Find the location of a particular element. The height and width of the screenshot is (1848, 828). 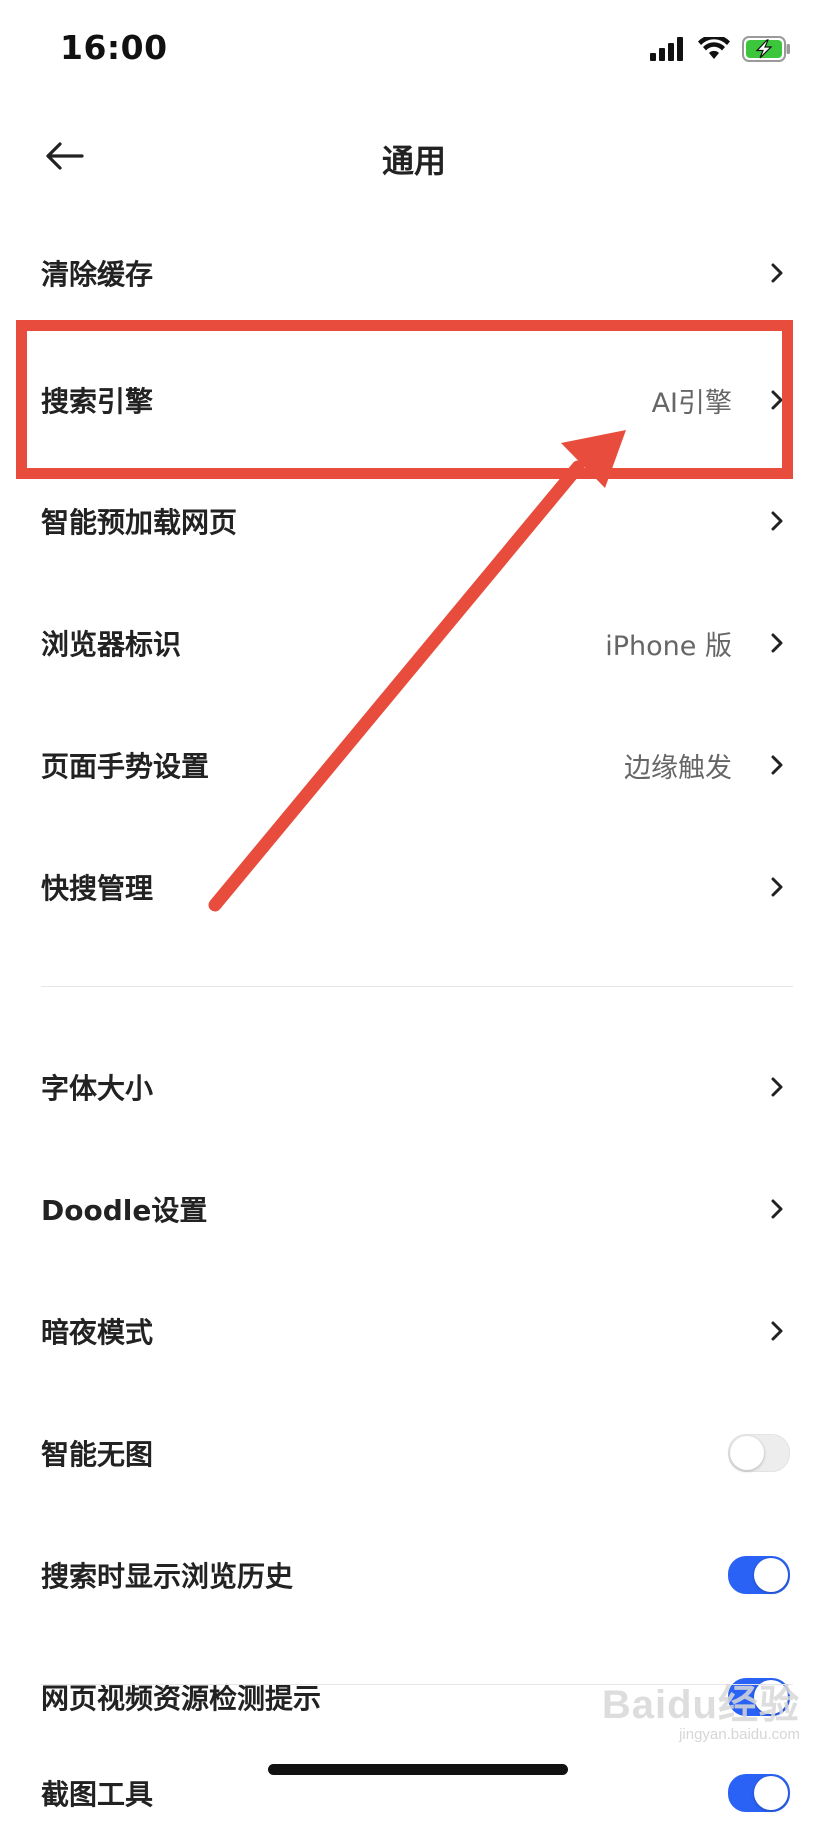

row-label: 智能无图 is located at coordinates (97, 1454).